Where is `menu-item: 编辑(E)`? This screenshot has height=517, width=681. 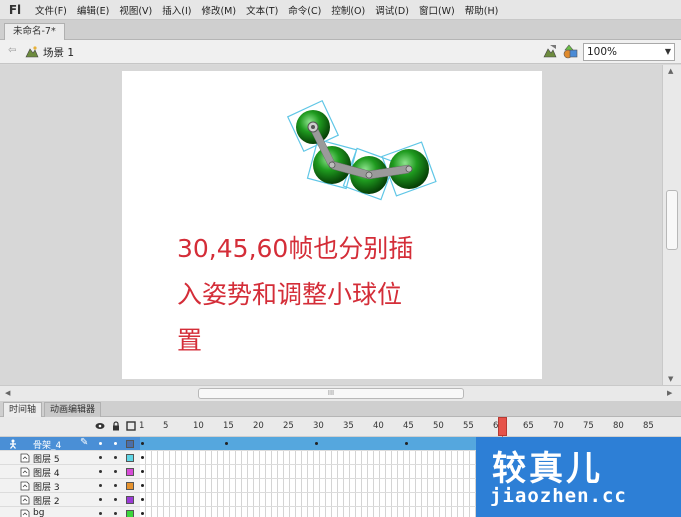
menu-item: 编辑(E) is located at coordinates (93, 10).